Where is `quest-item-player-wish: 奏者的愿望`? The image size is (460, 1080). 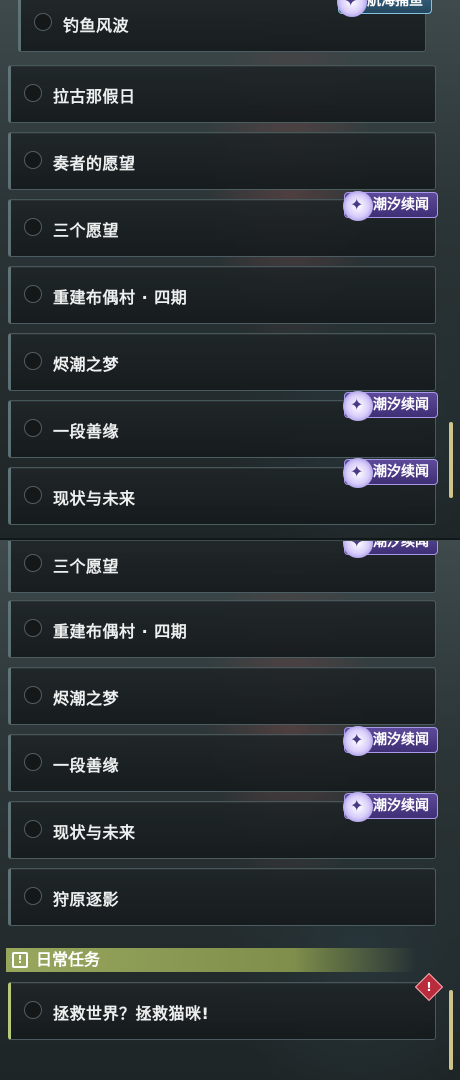 quest-item-player-wish: 奏者的愿望 is located at coordinates (222, 161).